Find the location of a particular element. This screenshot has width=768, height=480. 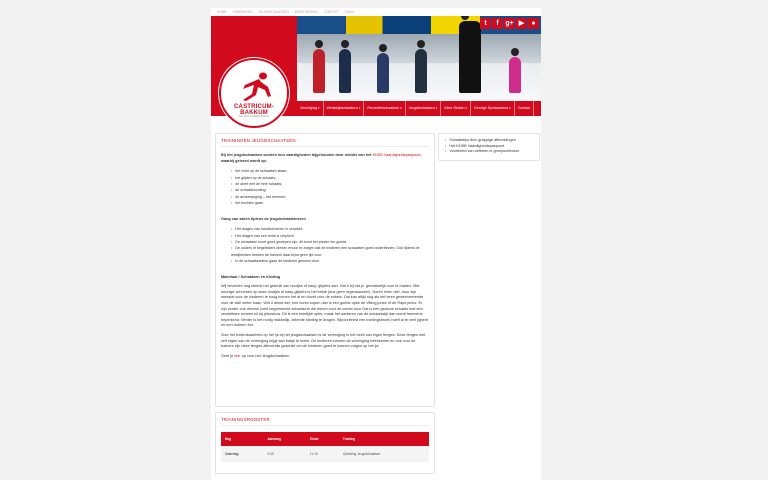

nav-item-wedstrijdschaatsen: Wedstrijdschaatsen▾ is located at coordinates (344, 108).